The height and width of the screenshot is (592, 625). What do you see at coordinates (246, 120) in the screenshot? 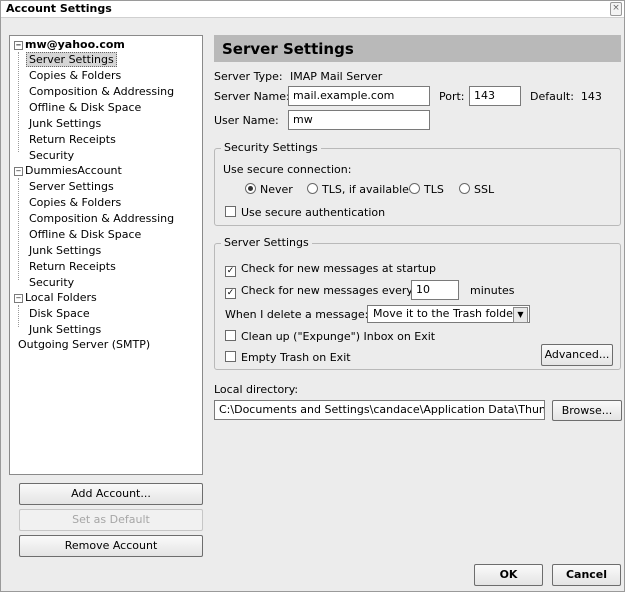
I see `user-name-label: User Name:` at bounding box center [246, 120].